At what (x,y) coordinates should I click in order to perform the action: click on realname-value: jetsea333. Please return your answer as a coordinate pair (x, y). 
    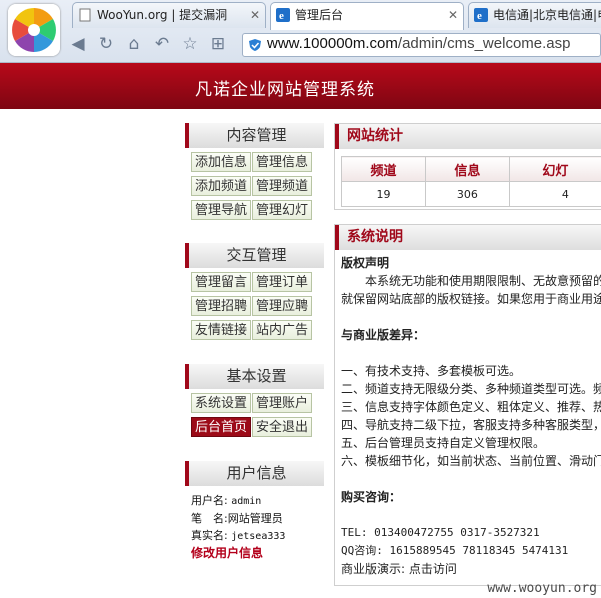
    Looking at the image, I should click on (258, 536).